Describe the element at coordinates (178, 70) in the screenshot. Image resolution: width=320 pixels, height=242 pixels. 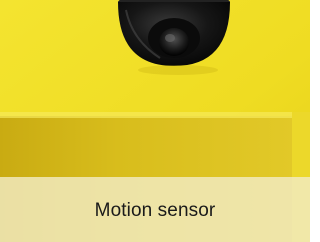
I see `camera-shadow` at that location.